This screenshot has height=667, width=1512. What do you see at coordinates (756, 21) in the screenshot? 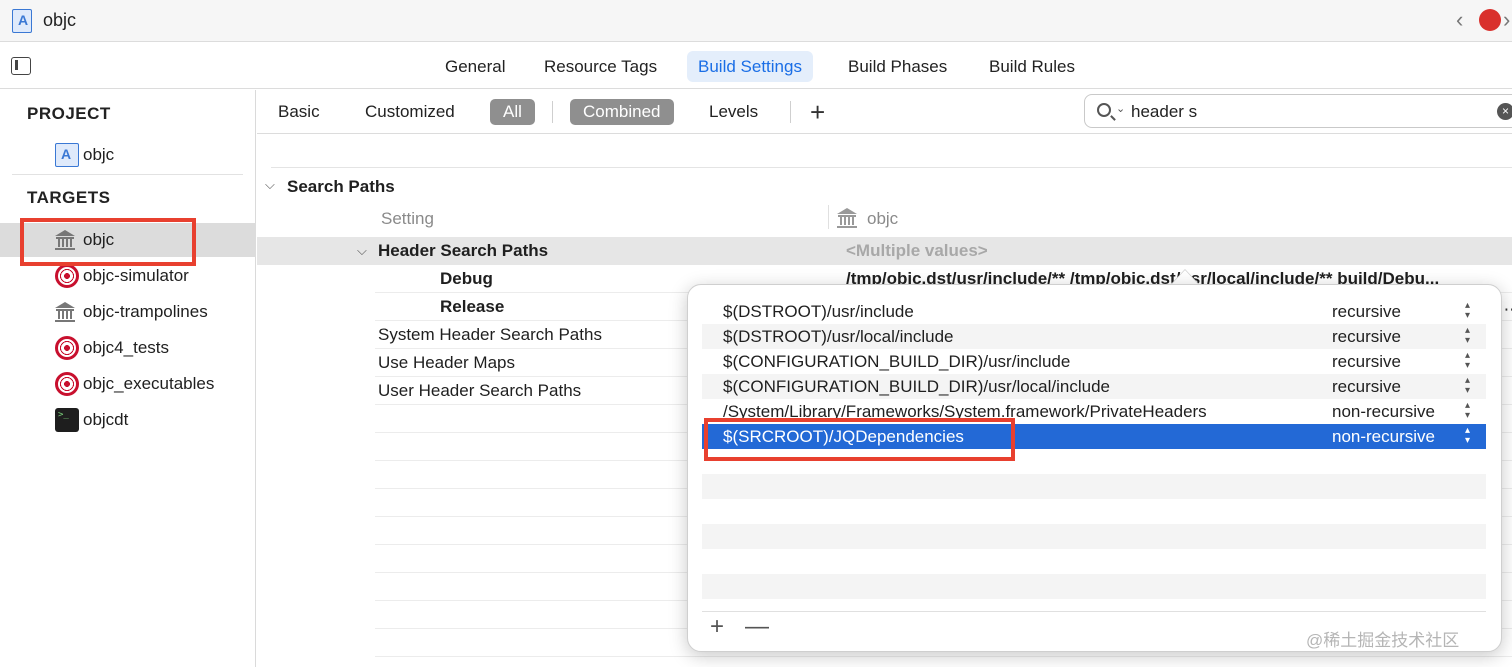
I see `title-bar: objc ‹ ›` at bounding box center [756, 21].